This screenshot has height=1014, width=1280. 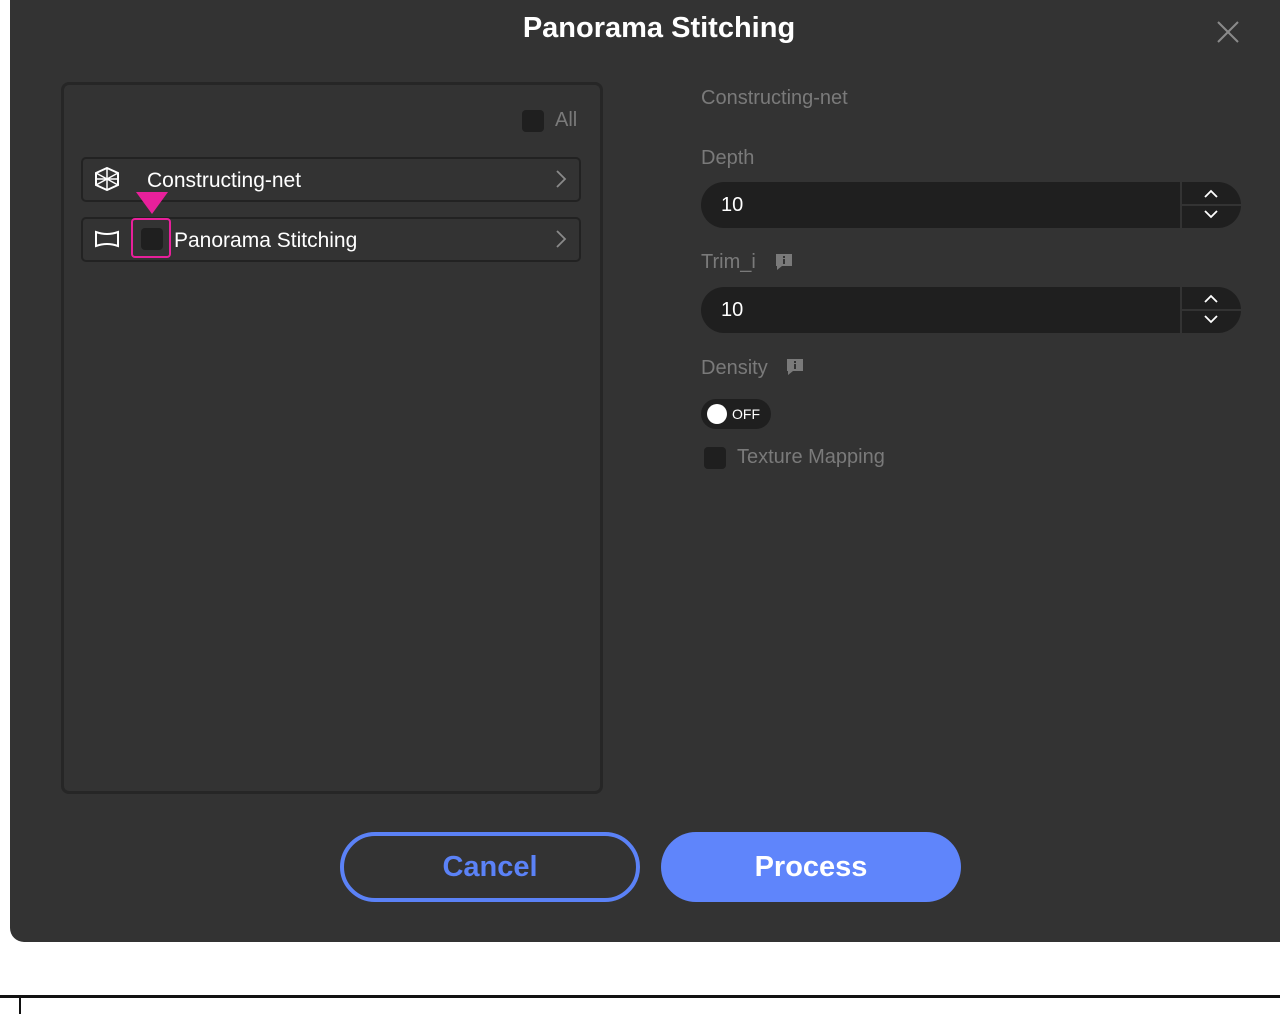 I want to click on select-all-label: All, so click(x=566, y=120).